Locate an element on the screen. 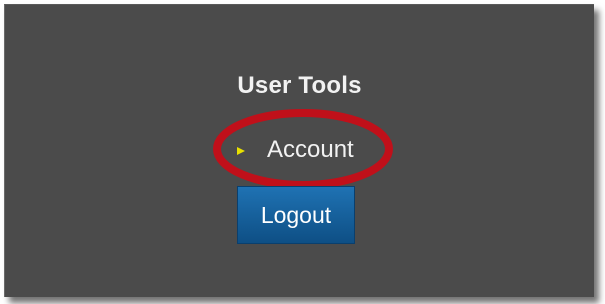 Image resolution: width=605 pixels, height=304 pixels. arrow-right-icon is located at coordinates (241, 151).